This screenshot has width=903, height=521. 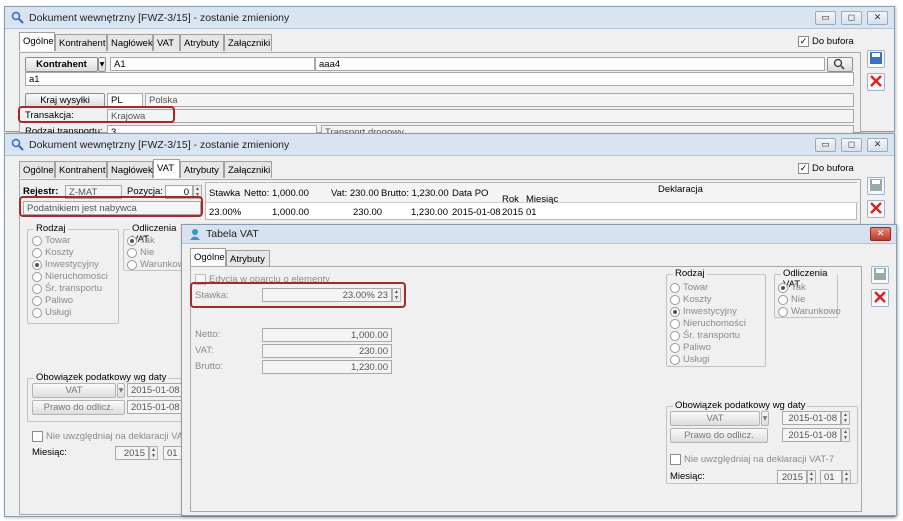 I want to click on cell-vat: 230.00, so click(x=367, y=212).